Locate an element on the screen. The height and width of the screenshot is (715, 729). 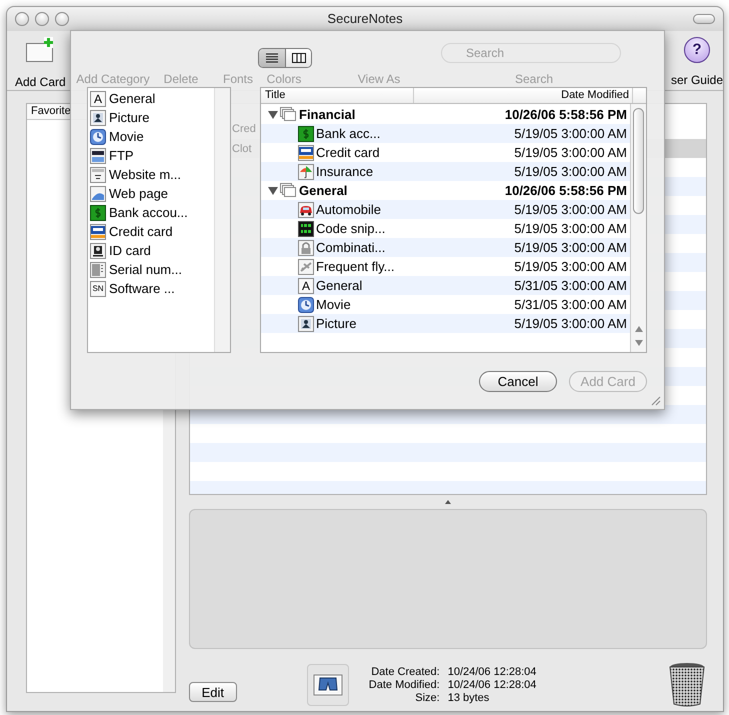
info-label: Size: is located at coordinates (427, 698).